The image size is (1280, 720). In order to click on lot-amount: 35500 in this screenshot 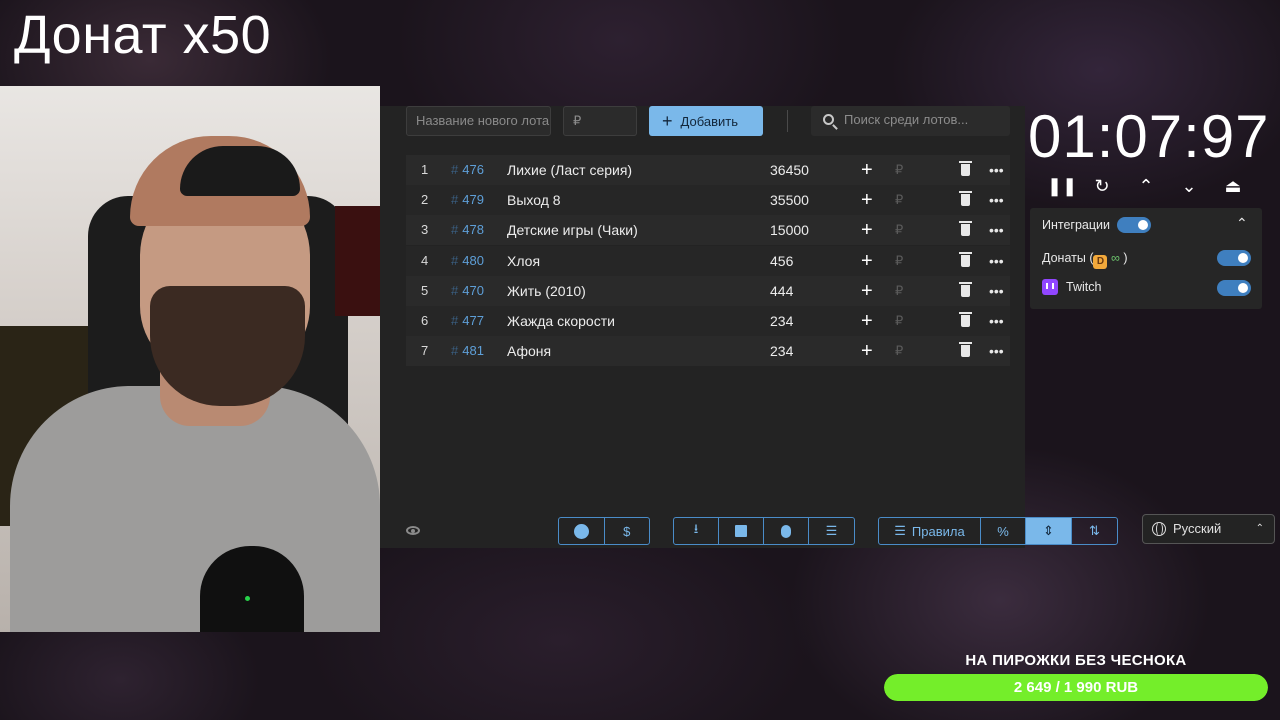, I will do `click(789, 200)`.